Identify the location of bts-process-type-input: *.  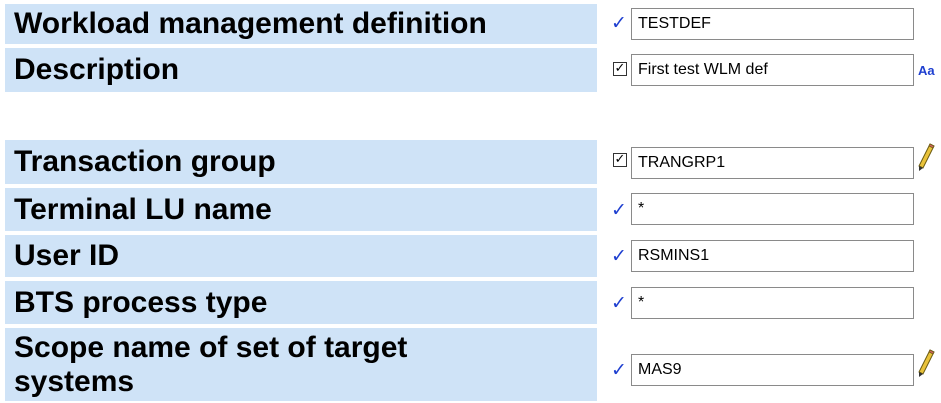
(772, 303).